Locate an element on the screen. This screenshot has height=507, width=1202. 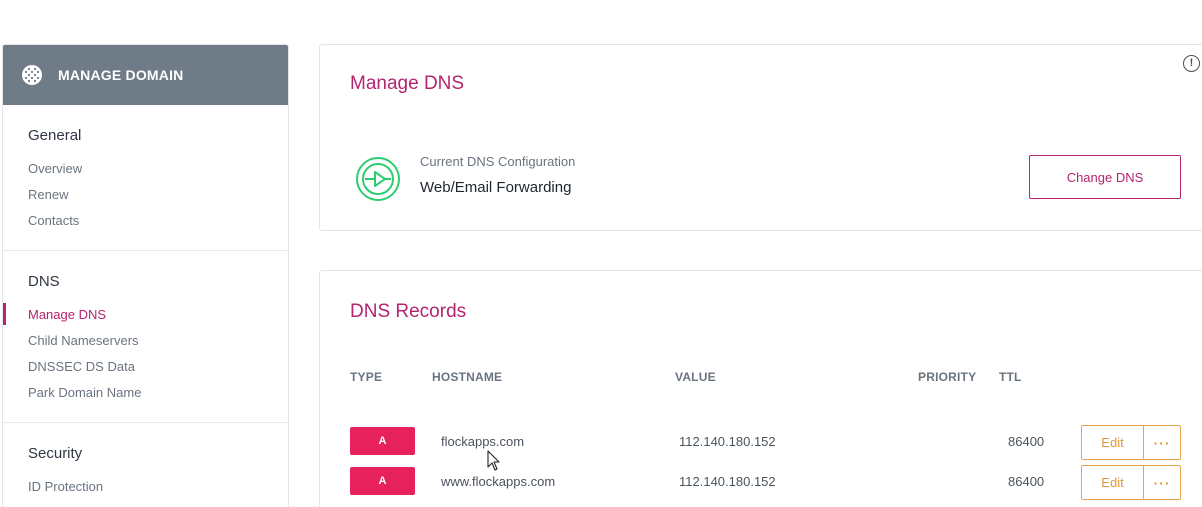
globe-icon is located at coordinates (32, 75).